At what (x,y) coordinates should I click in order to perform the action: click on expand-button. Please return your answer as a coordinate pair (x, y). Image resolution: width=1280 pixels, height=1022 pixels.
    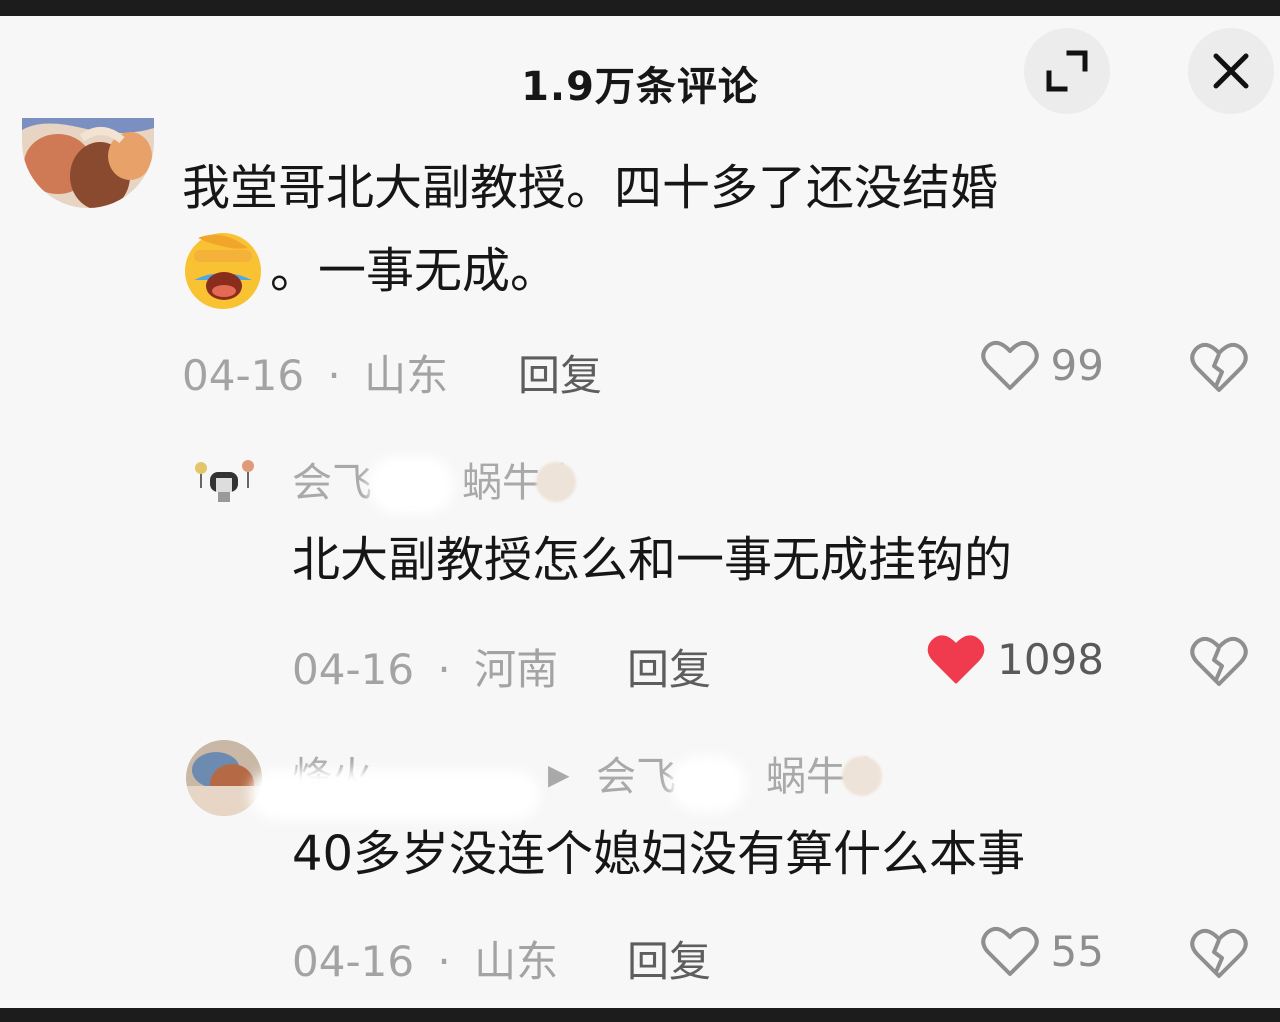
    Looking at the image, I should click on (1067, 71).